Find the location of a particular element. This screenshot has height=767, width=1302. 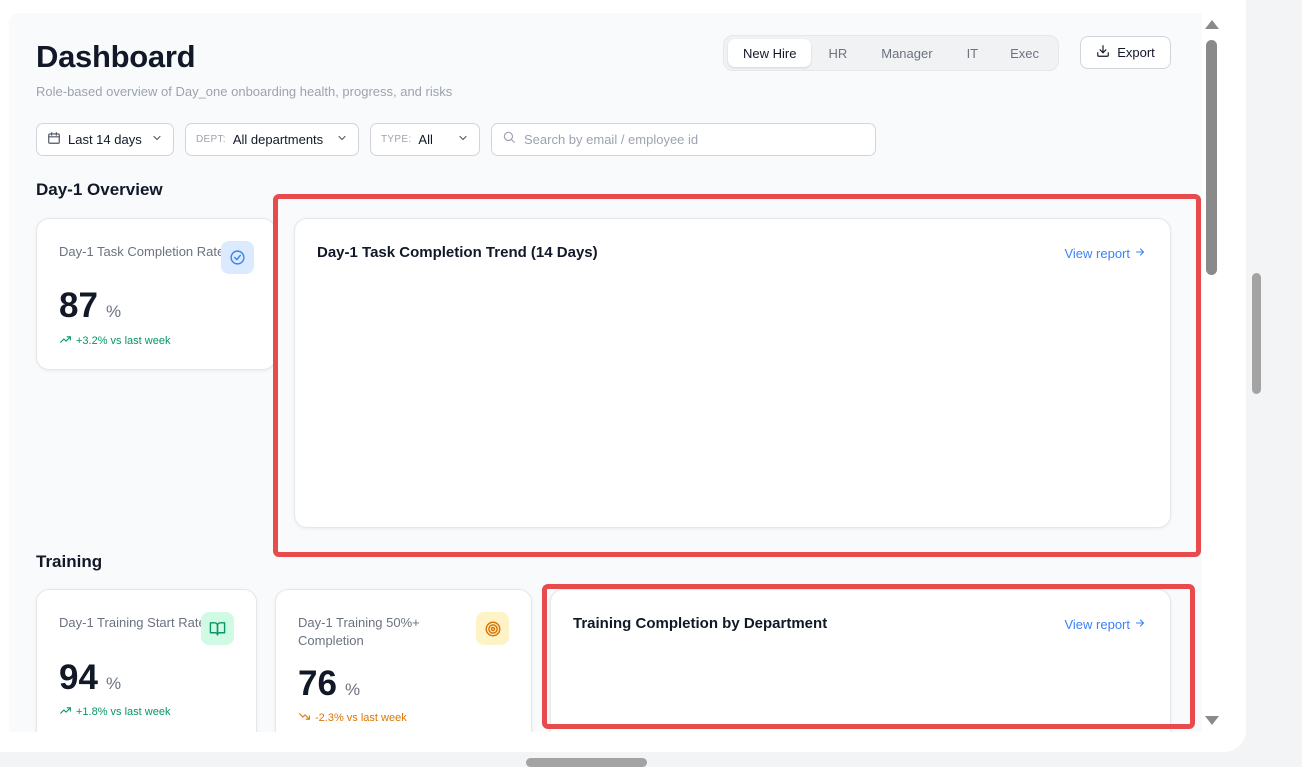

metric-value: 76% is located at coordinates (329, 683).